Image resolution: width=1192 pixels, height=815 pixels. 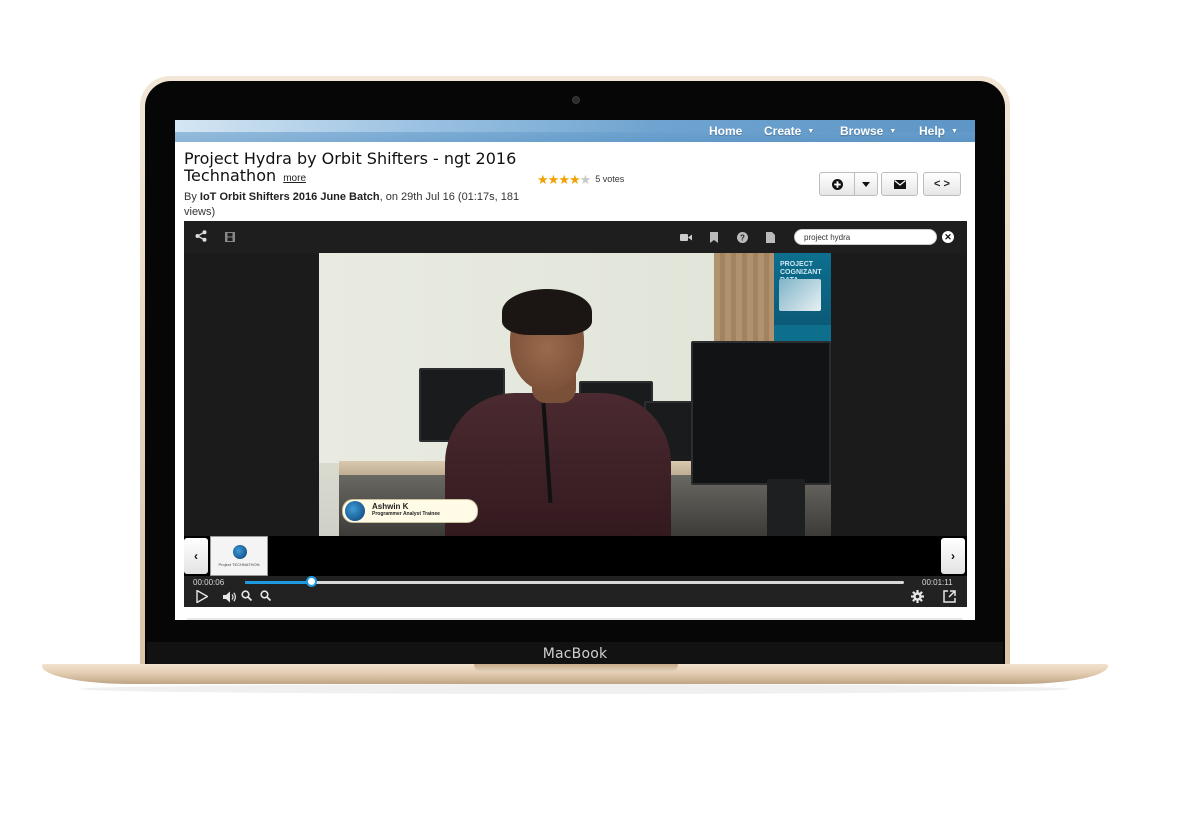 What do you see at coordinates (240, 552) in the screenshot?
I see `thumbnail-logo` at bounding box center [240, 552].